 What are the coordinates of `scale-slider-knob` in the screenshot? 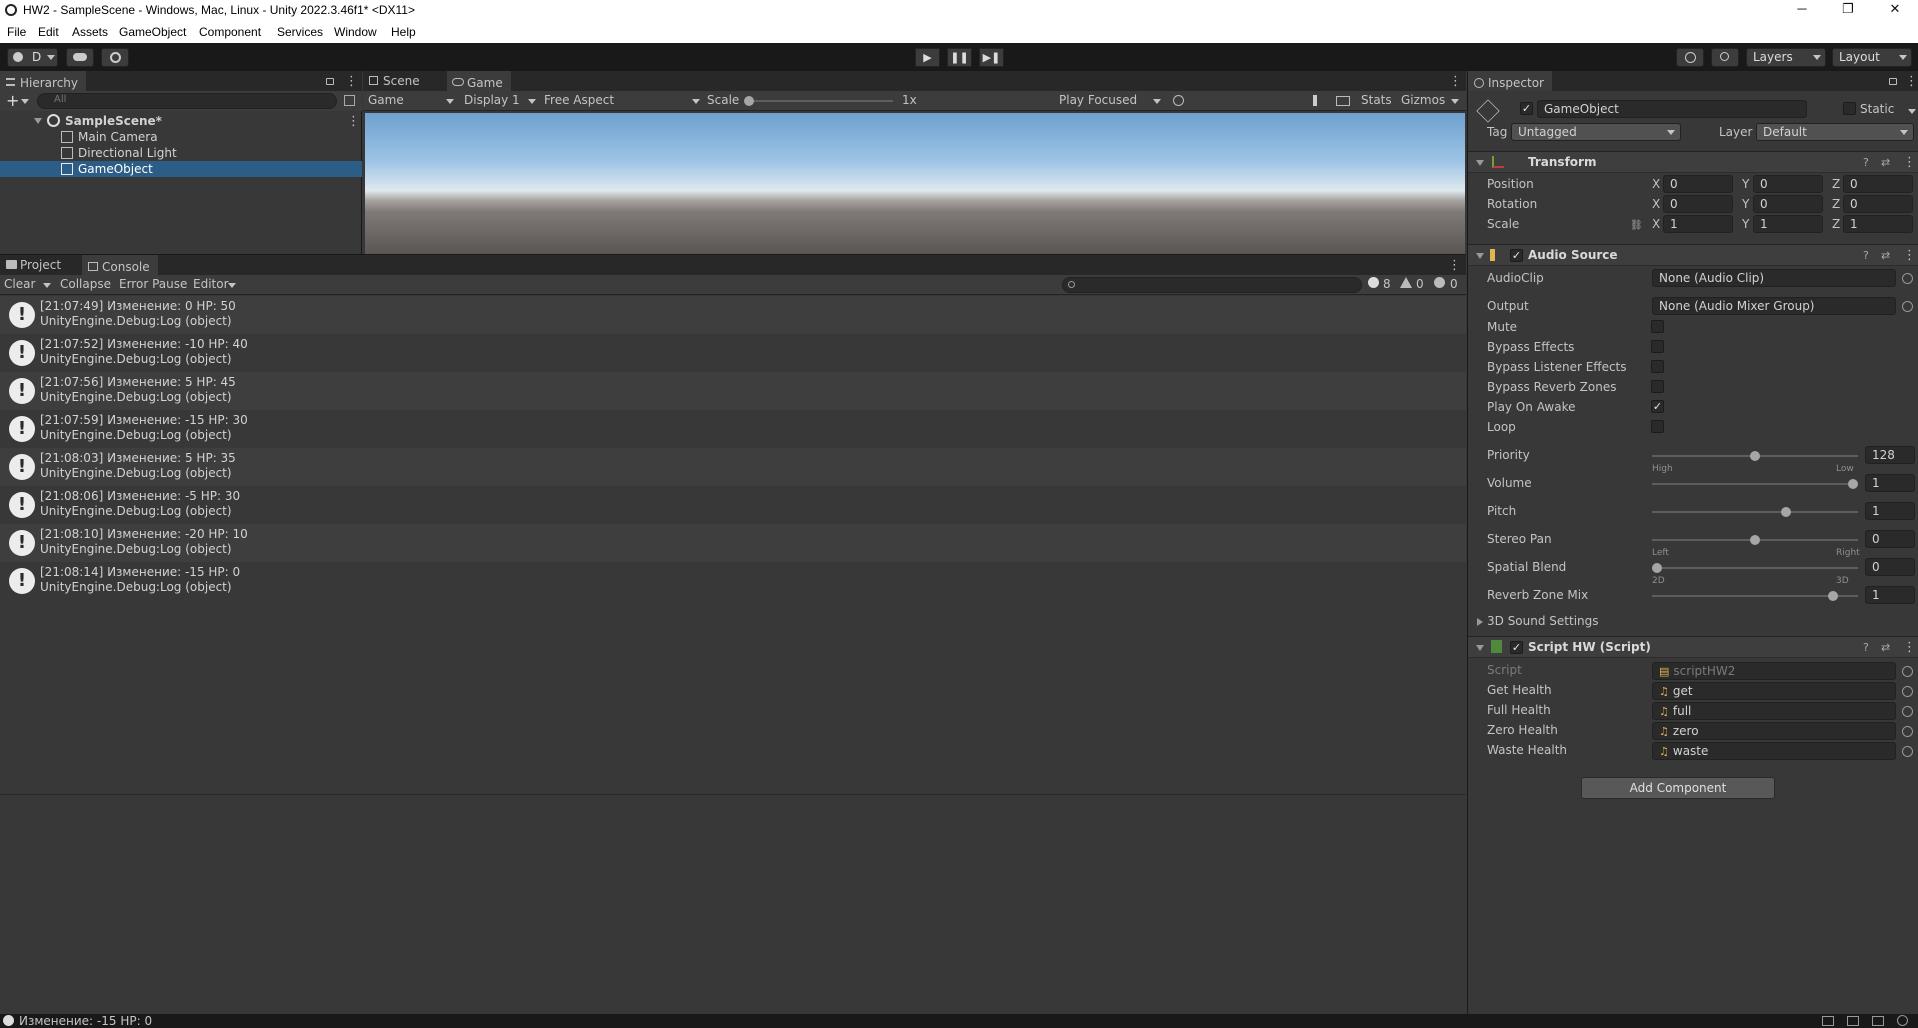 It's located at (749, 101).